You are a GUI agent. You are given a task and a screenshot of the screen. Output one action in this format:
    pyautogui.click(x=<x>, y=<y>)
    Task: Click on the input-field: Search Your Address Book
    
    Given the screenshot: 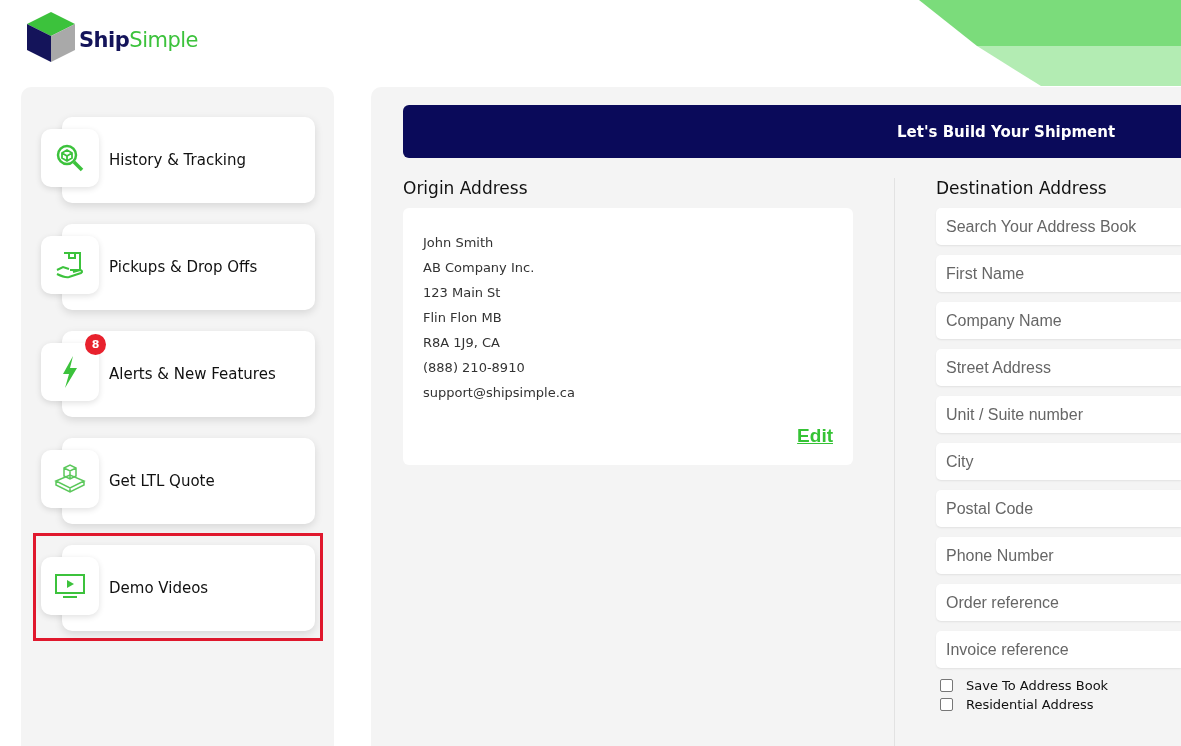 What is the action you would take?
    pyautogui.click(x=1058, y=226)
    